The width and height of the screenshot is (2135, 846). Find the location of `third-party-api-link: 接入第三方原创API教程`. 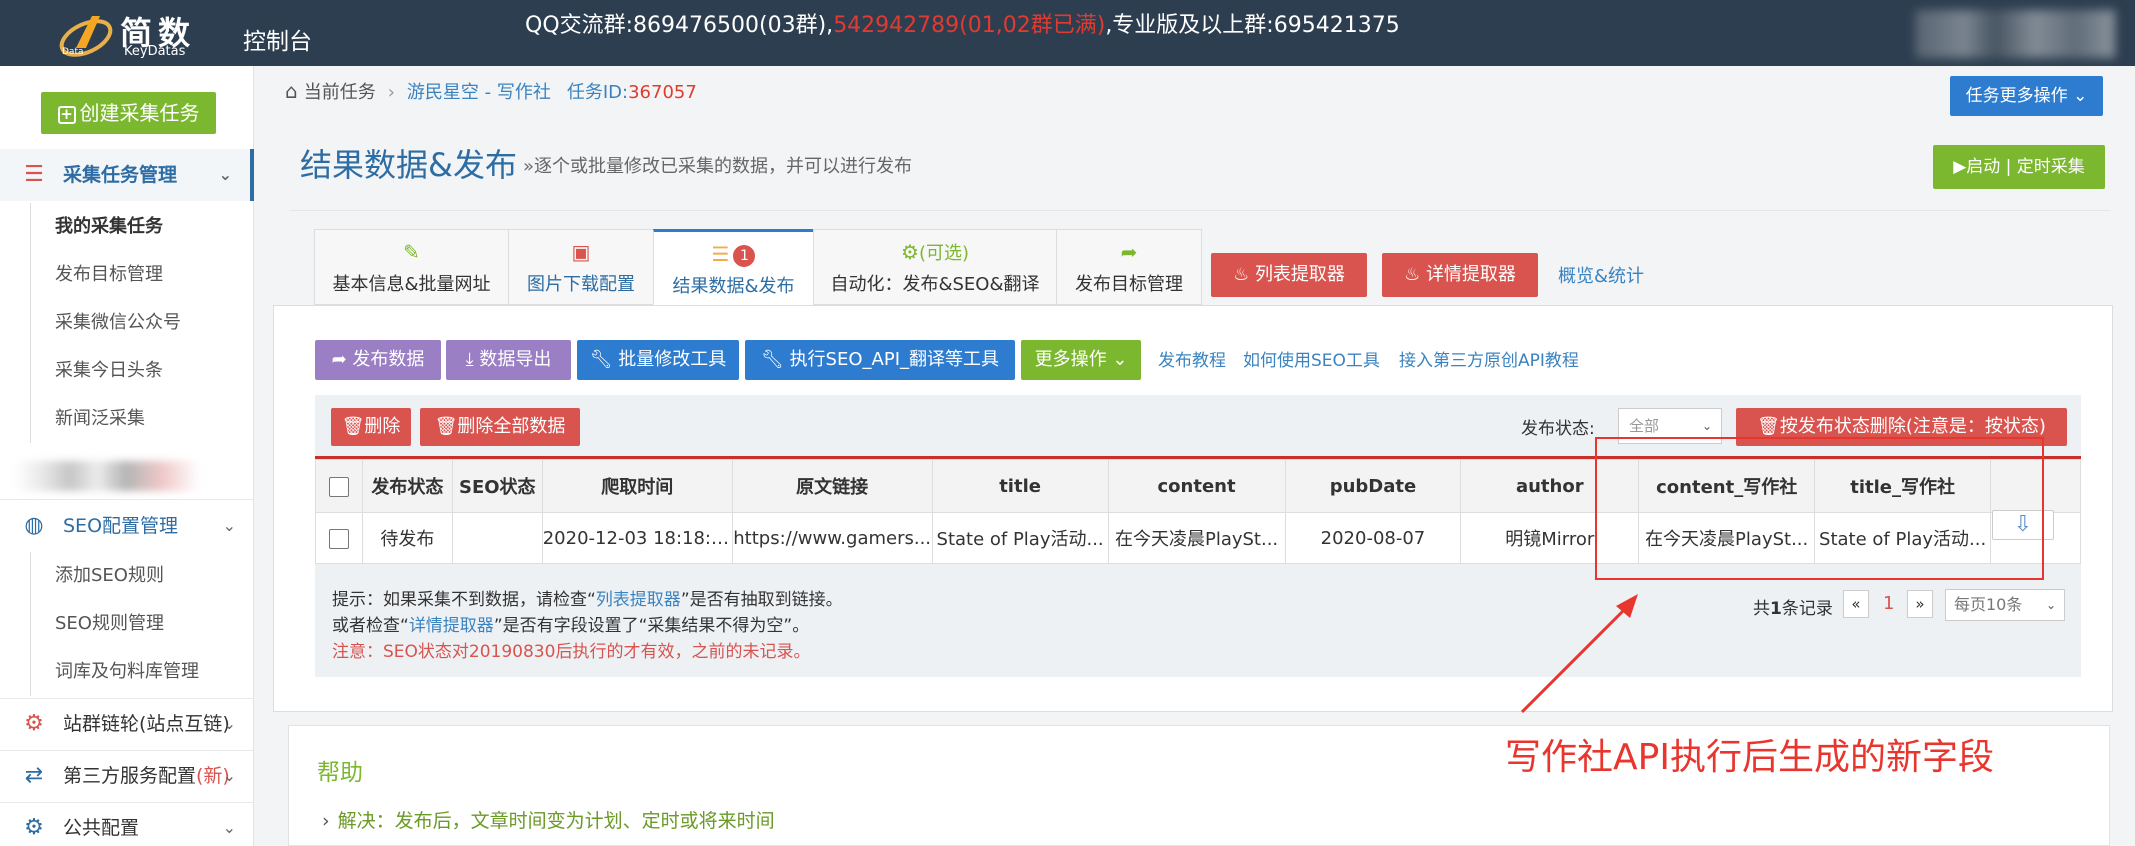

third-party-api-link: 接入第三方原创API教程 is located at coordinates (1489, 358).